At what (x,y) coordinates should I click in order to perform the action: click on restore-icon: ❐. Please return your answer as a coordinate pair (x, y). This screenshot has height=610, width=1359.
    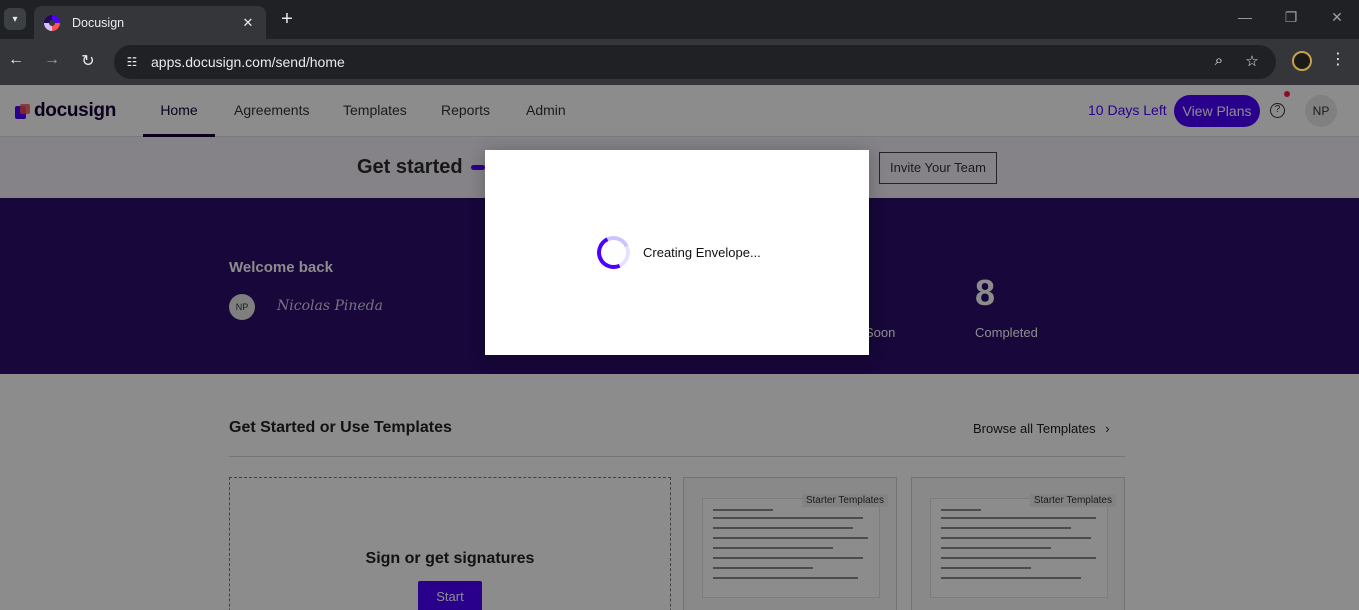
    Looking at the image, I should click on (1291, 17).